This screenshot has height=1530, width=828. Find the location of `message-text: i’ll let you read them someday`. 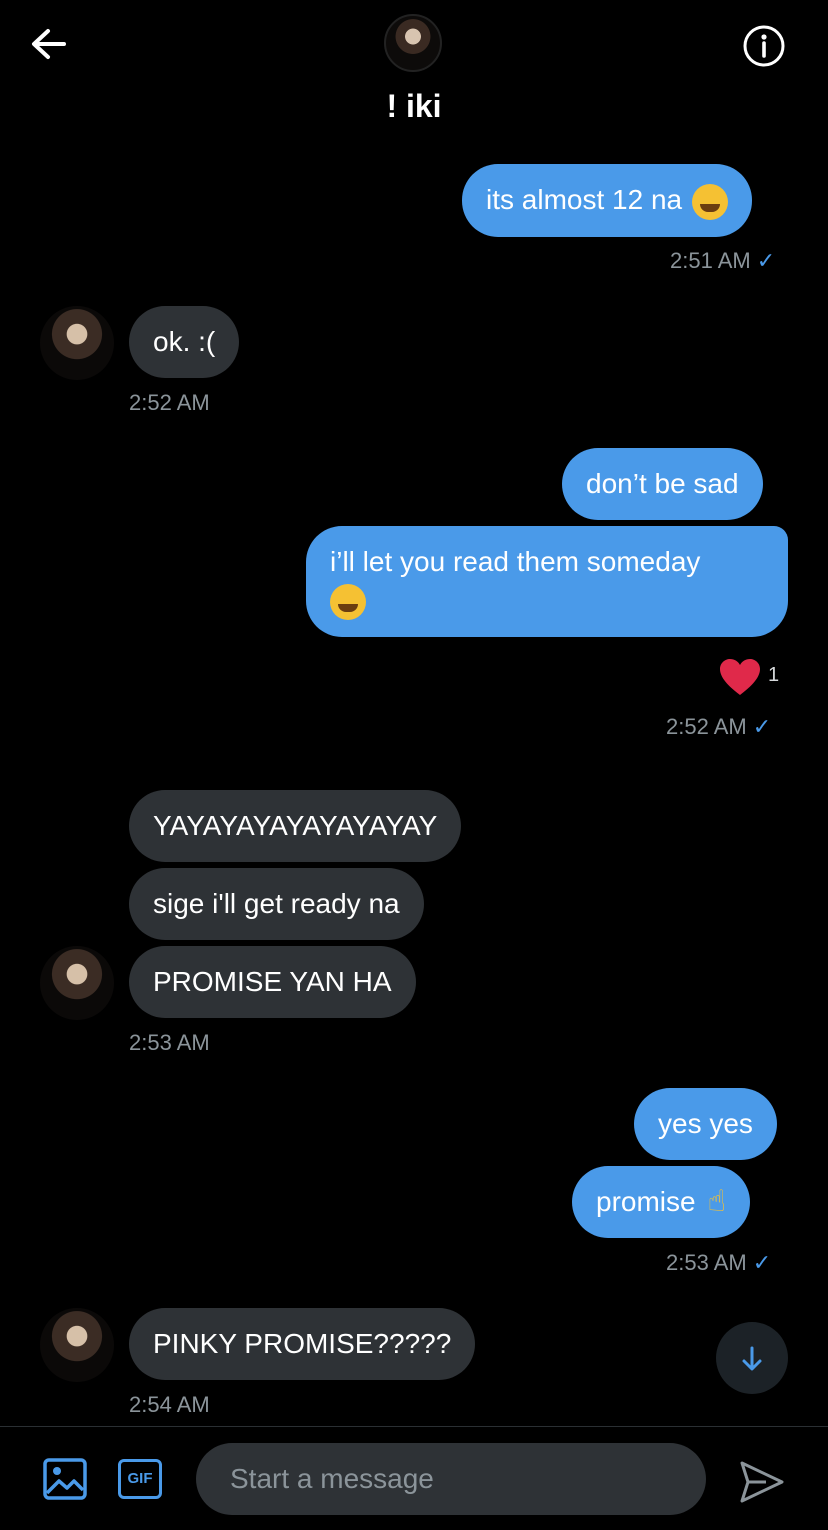

message-text: i’ll let you read them someday is located at coordinates (515, 561).